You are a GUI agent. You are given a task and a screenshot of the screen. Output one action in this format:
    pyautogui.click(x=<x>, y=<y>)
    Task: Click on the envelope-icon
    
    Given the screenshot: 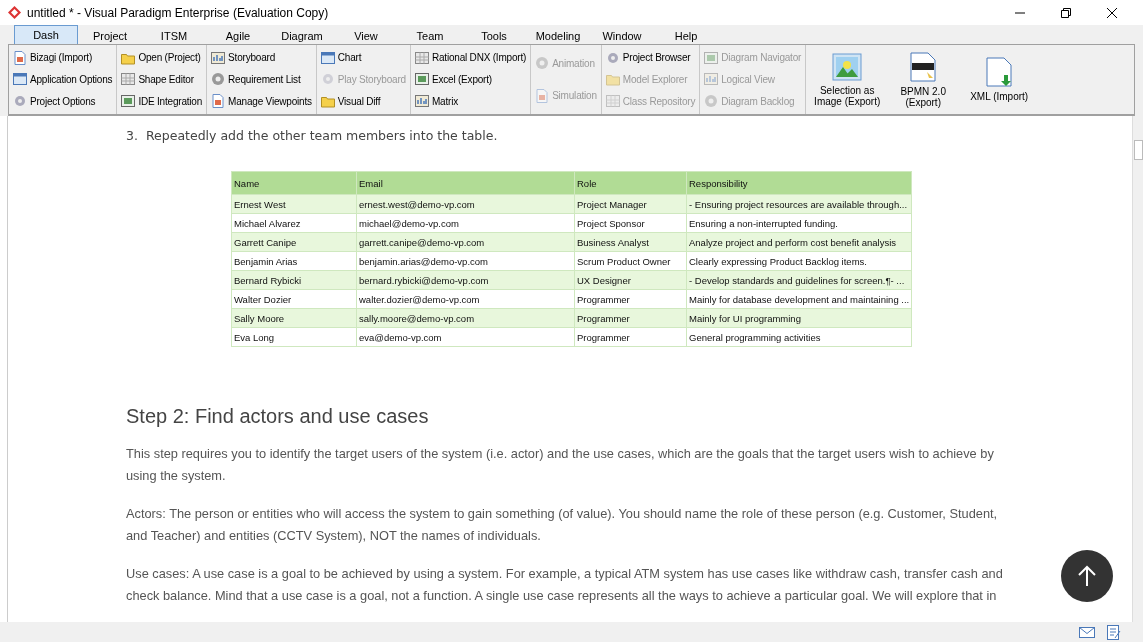 What is the action you would take?
    pyautogui.click(x=1087, y=632)
    